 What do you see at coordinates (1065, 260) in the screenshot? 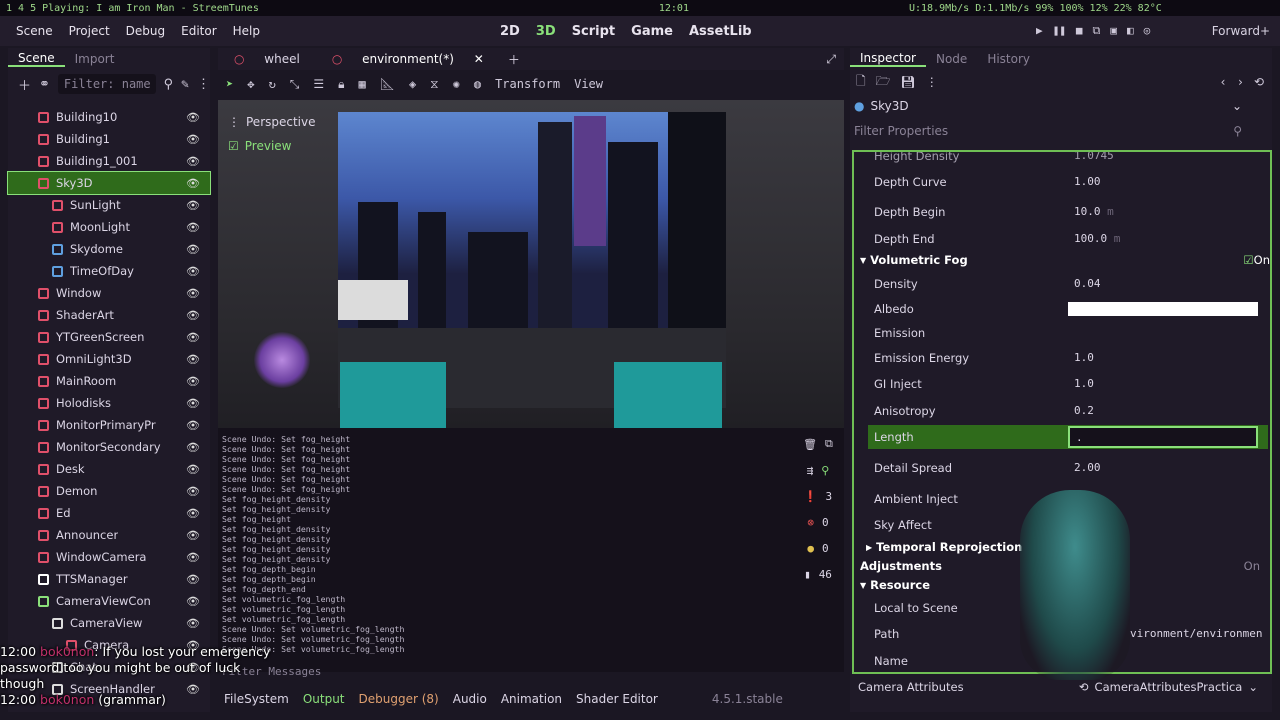
I see `section-volumetric-fog: ▼ Volumetric Fog ☑ On` at bounding box center [1065, 260].